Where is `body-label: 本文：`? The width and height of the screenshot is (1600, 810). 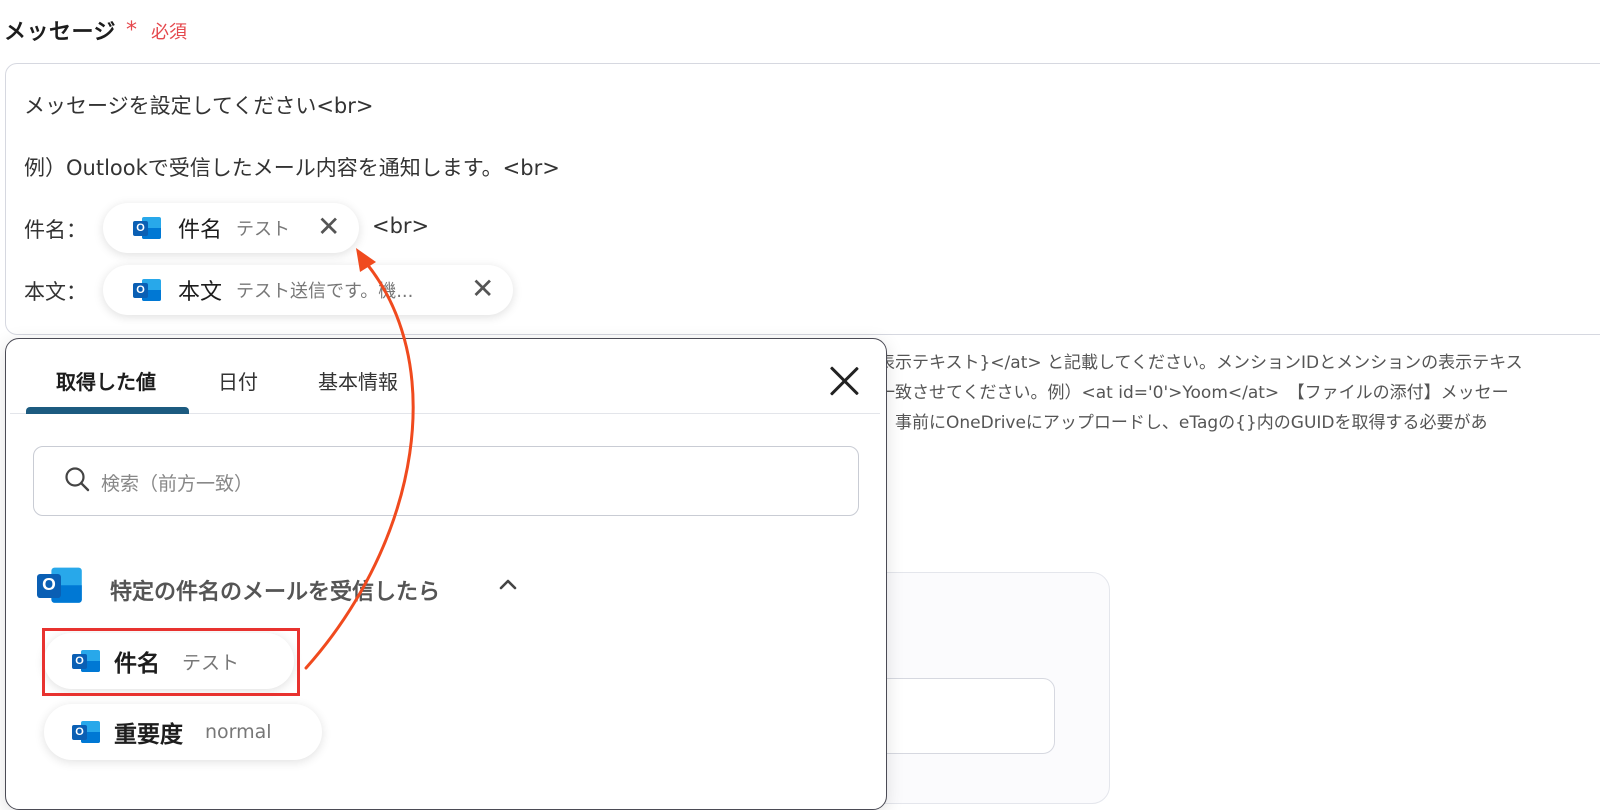 body-label: 本文： is located at coordinates (55, 292).